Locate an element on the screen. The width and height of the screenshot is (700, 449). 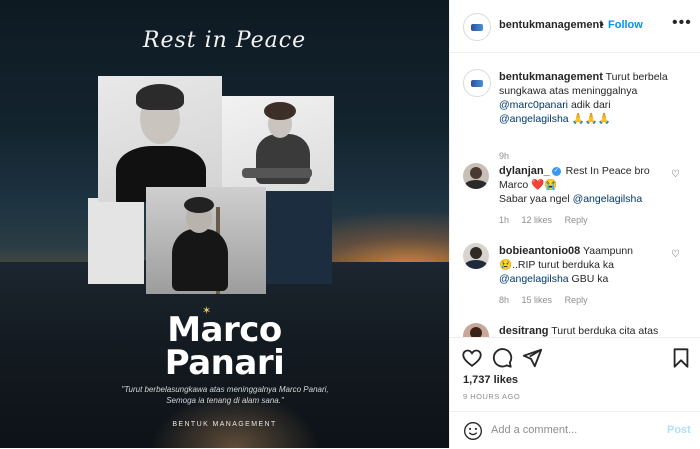
likes-count: 1,737 likes is located at coordinates (490, 380).